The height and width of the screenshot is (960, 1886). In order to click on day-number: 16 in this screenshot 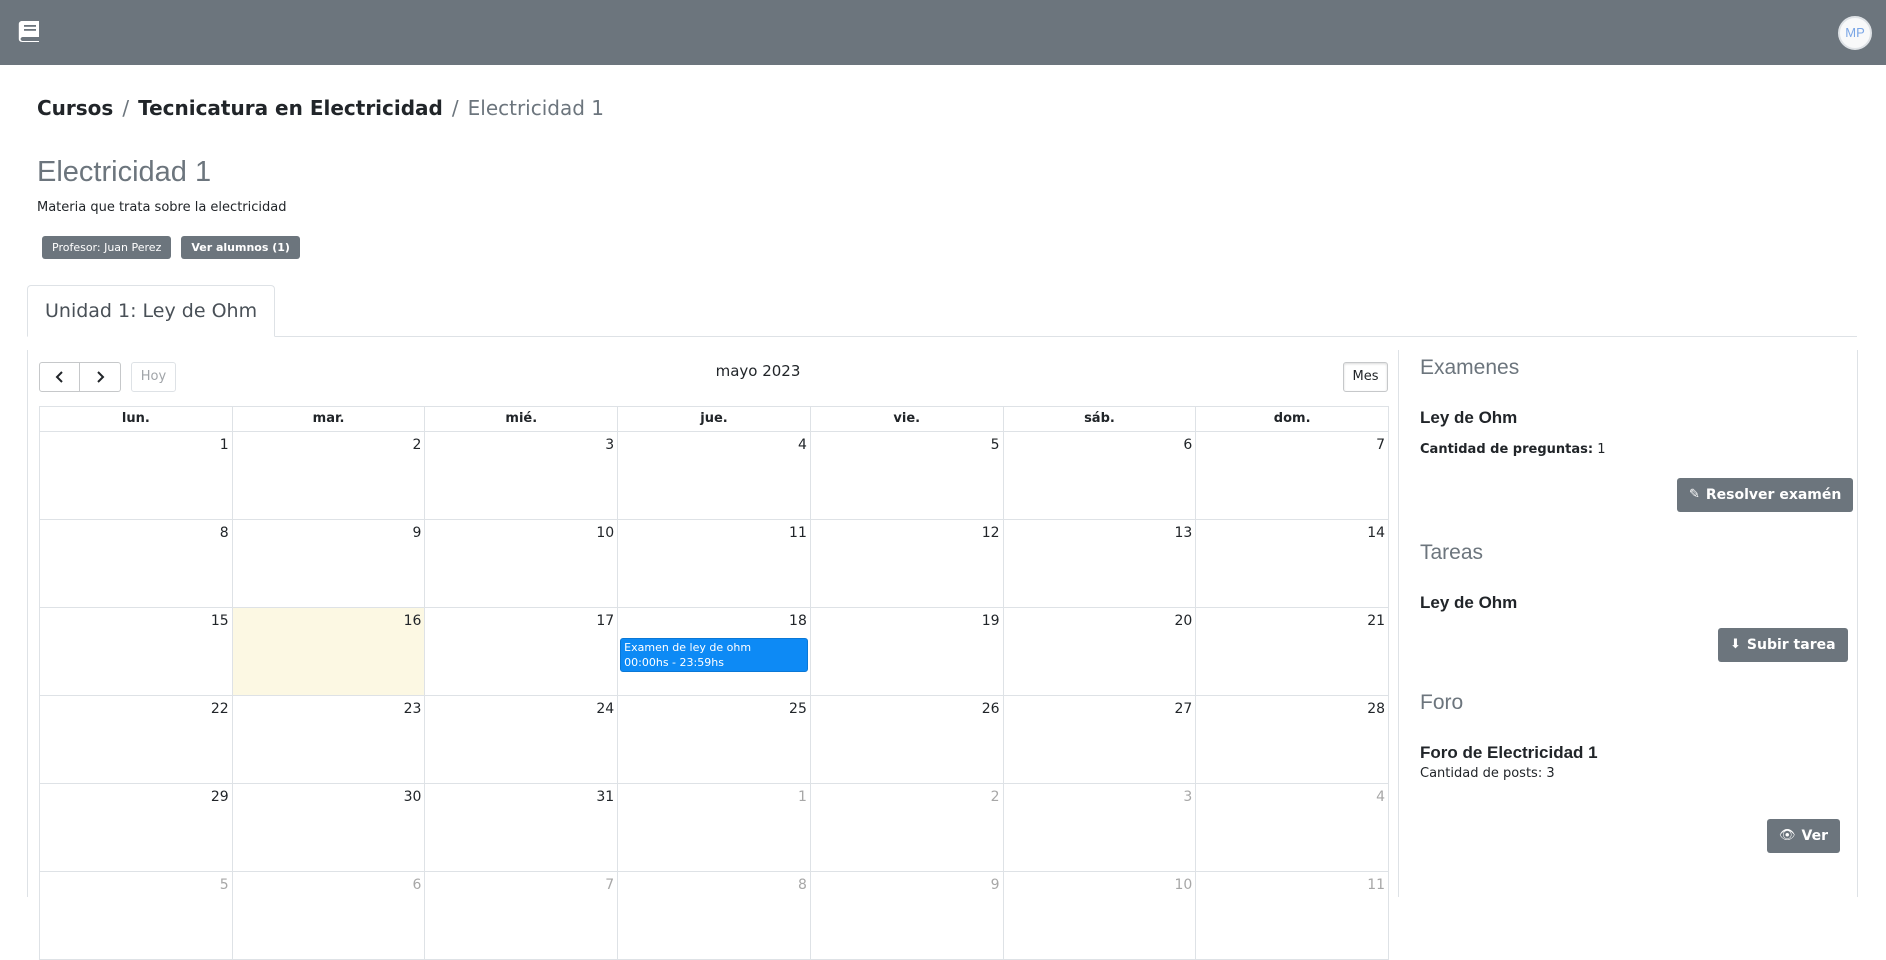, I will do `click(413, 621)`.